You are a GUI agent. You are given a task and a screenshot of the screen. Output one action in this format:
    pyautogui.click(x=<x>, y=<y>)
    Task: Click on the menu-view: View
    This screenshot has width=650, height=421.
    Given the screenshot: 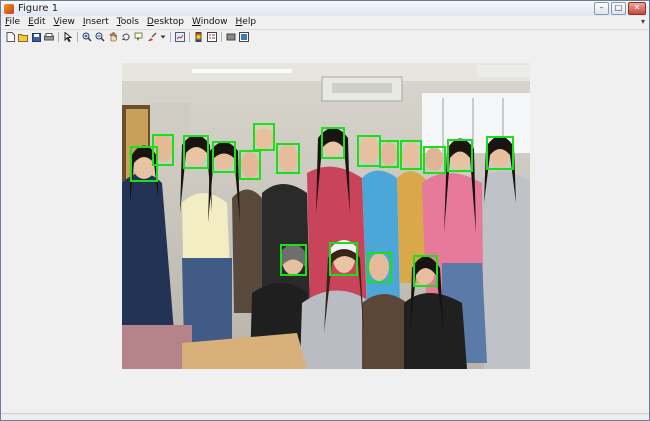 What is the action you would take?
    pyautogui.click(x=64, y=22)
    